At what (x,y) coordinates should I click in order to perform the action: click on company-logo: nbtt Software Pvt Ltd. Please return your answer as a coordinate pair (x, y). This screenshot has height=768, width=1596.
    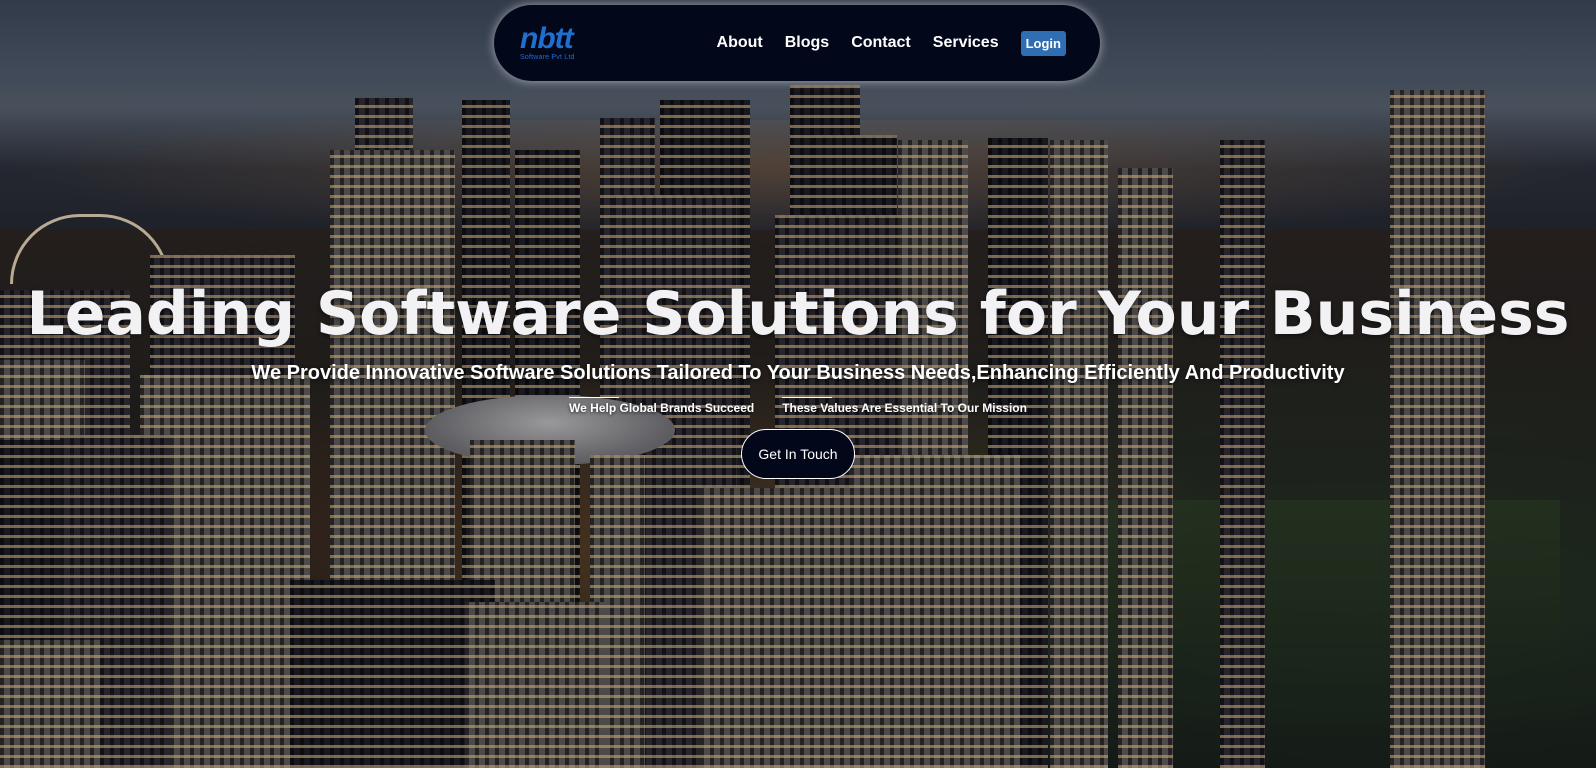
    Looking at the image, I should click on (570, 42).